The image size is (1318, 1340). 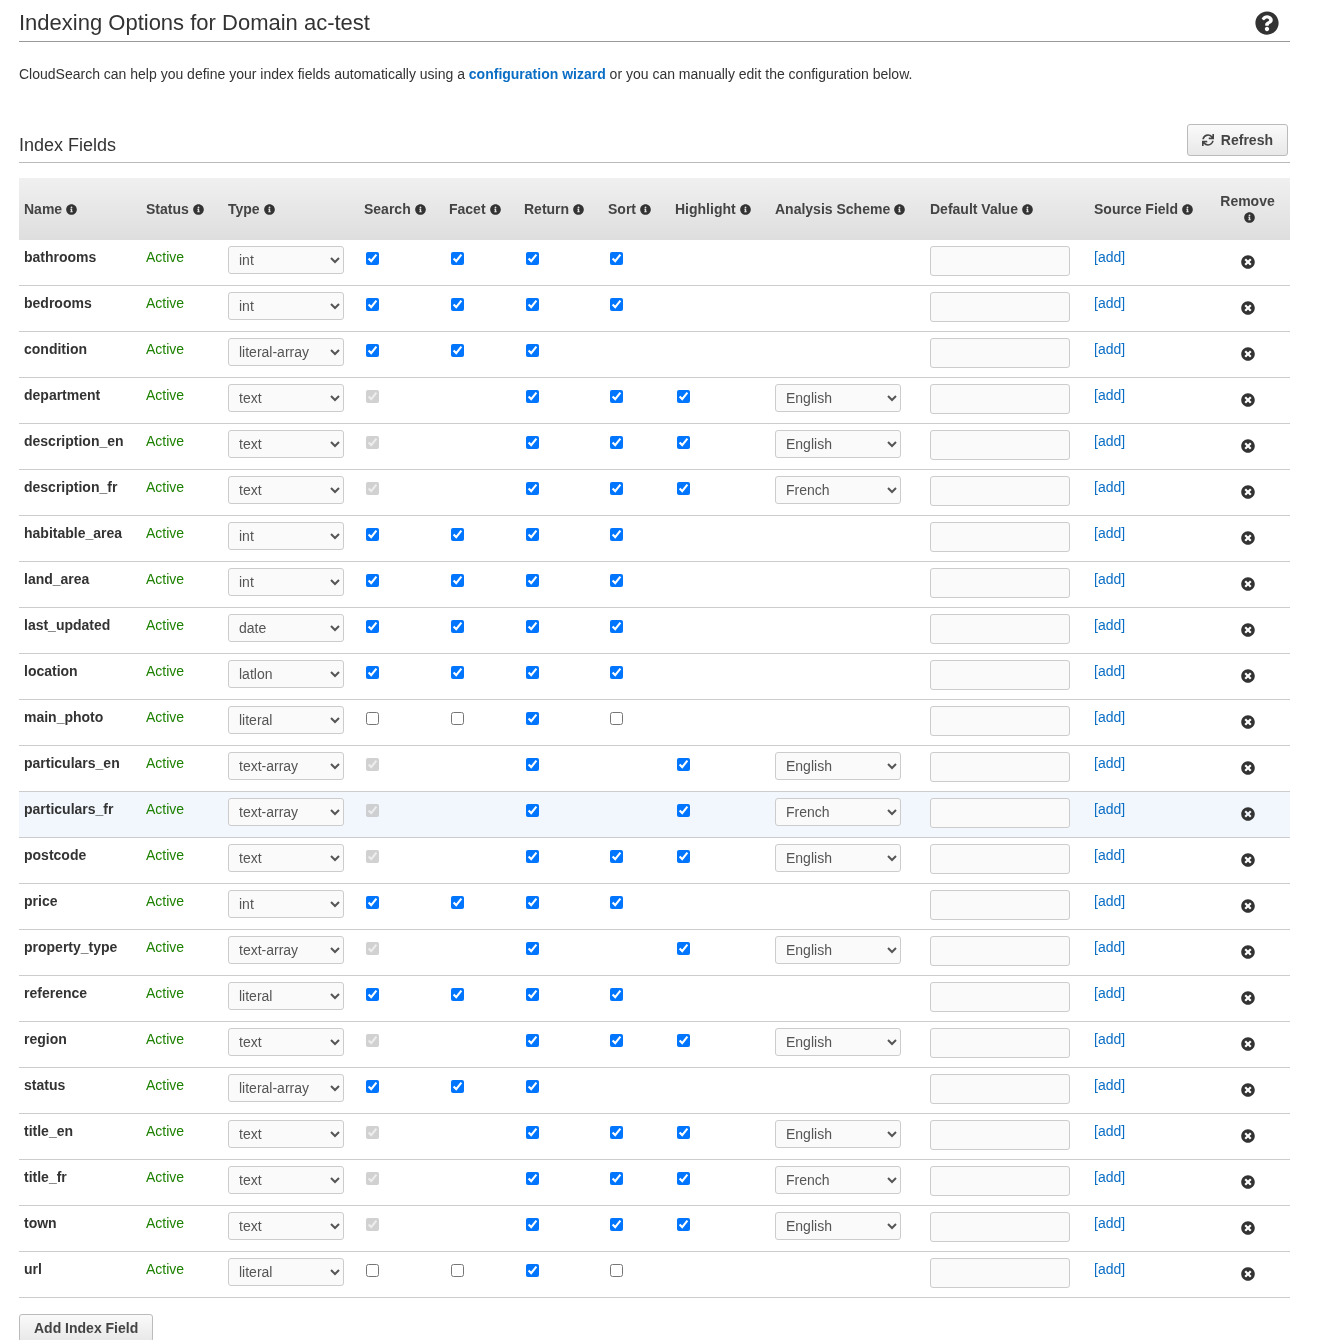 I want to click on table-row: price Active int [add], so click(x=654, y=906).